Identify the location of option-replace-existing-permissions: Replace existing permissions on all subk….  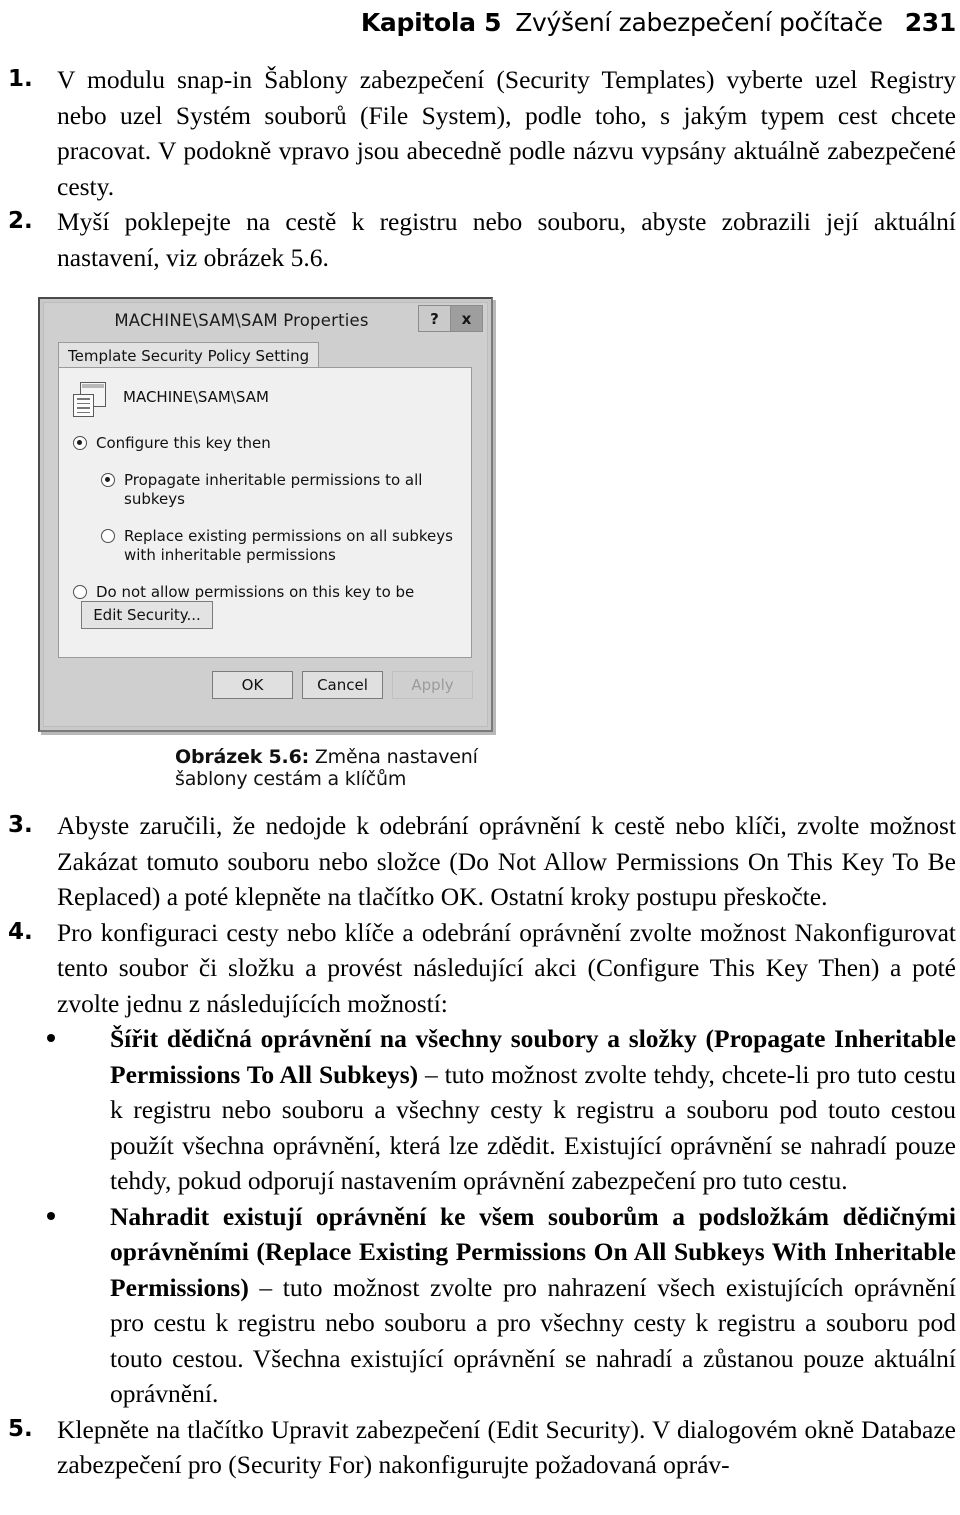
(286, 546).